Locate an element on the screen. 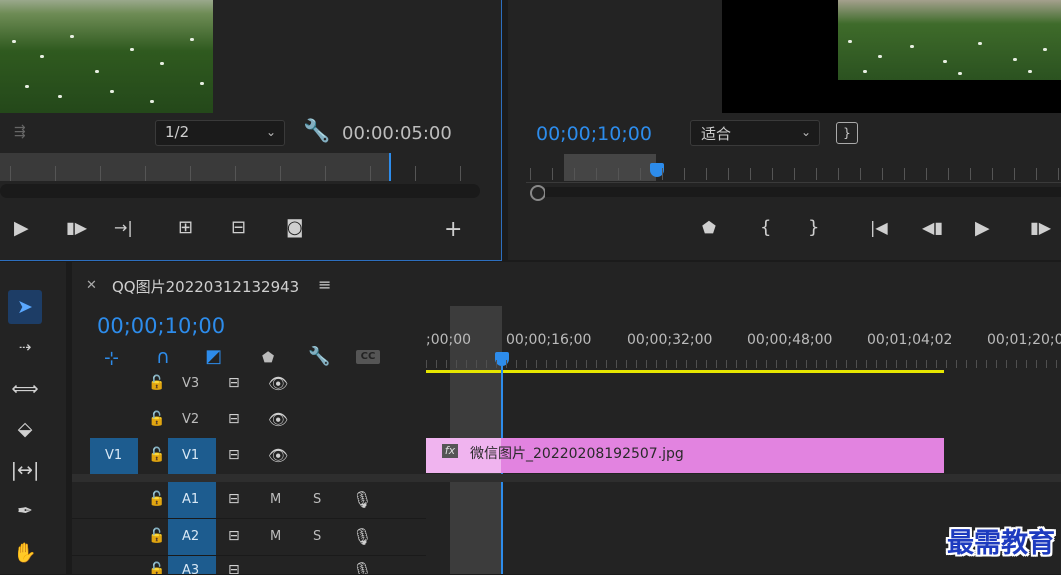 The width and height of the screenshot is (1061, 575). zoom-scroll-handle is located at coordinates (538, 193).